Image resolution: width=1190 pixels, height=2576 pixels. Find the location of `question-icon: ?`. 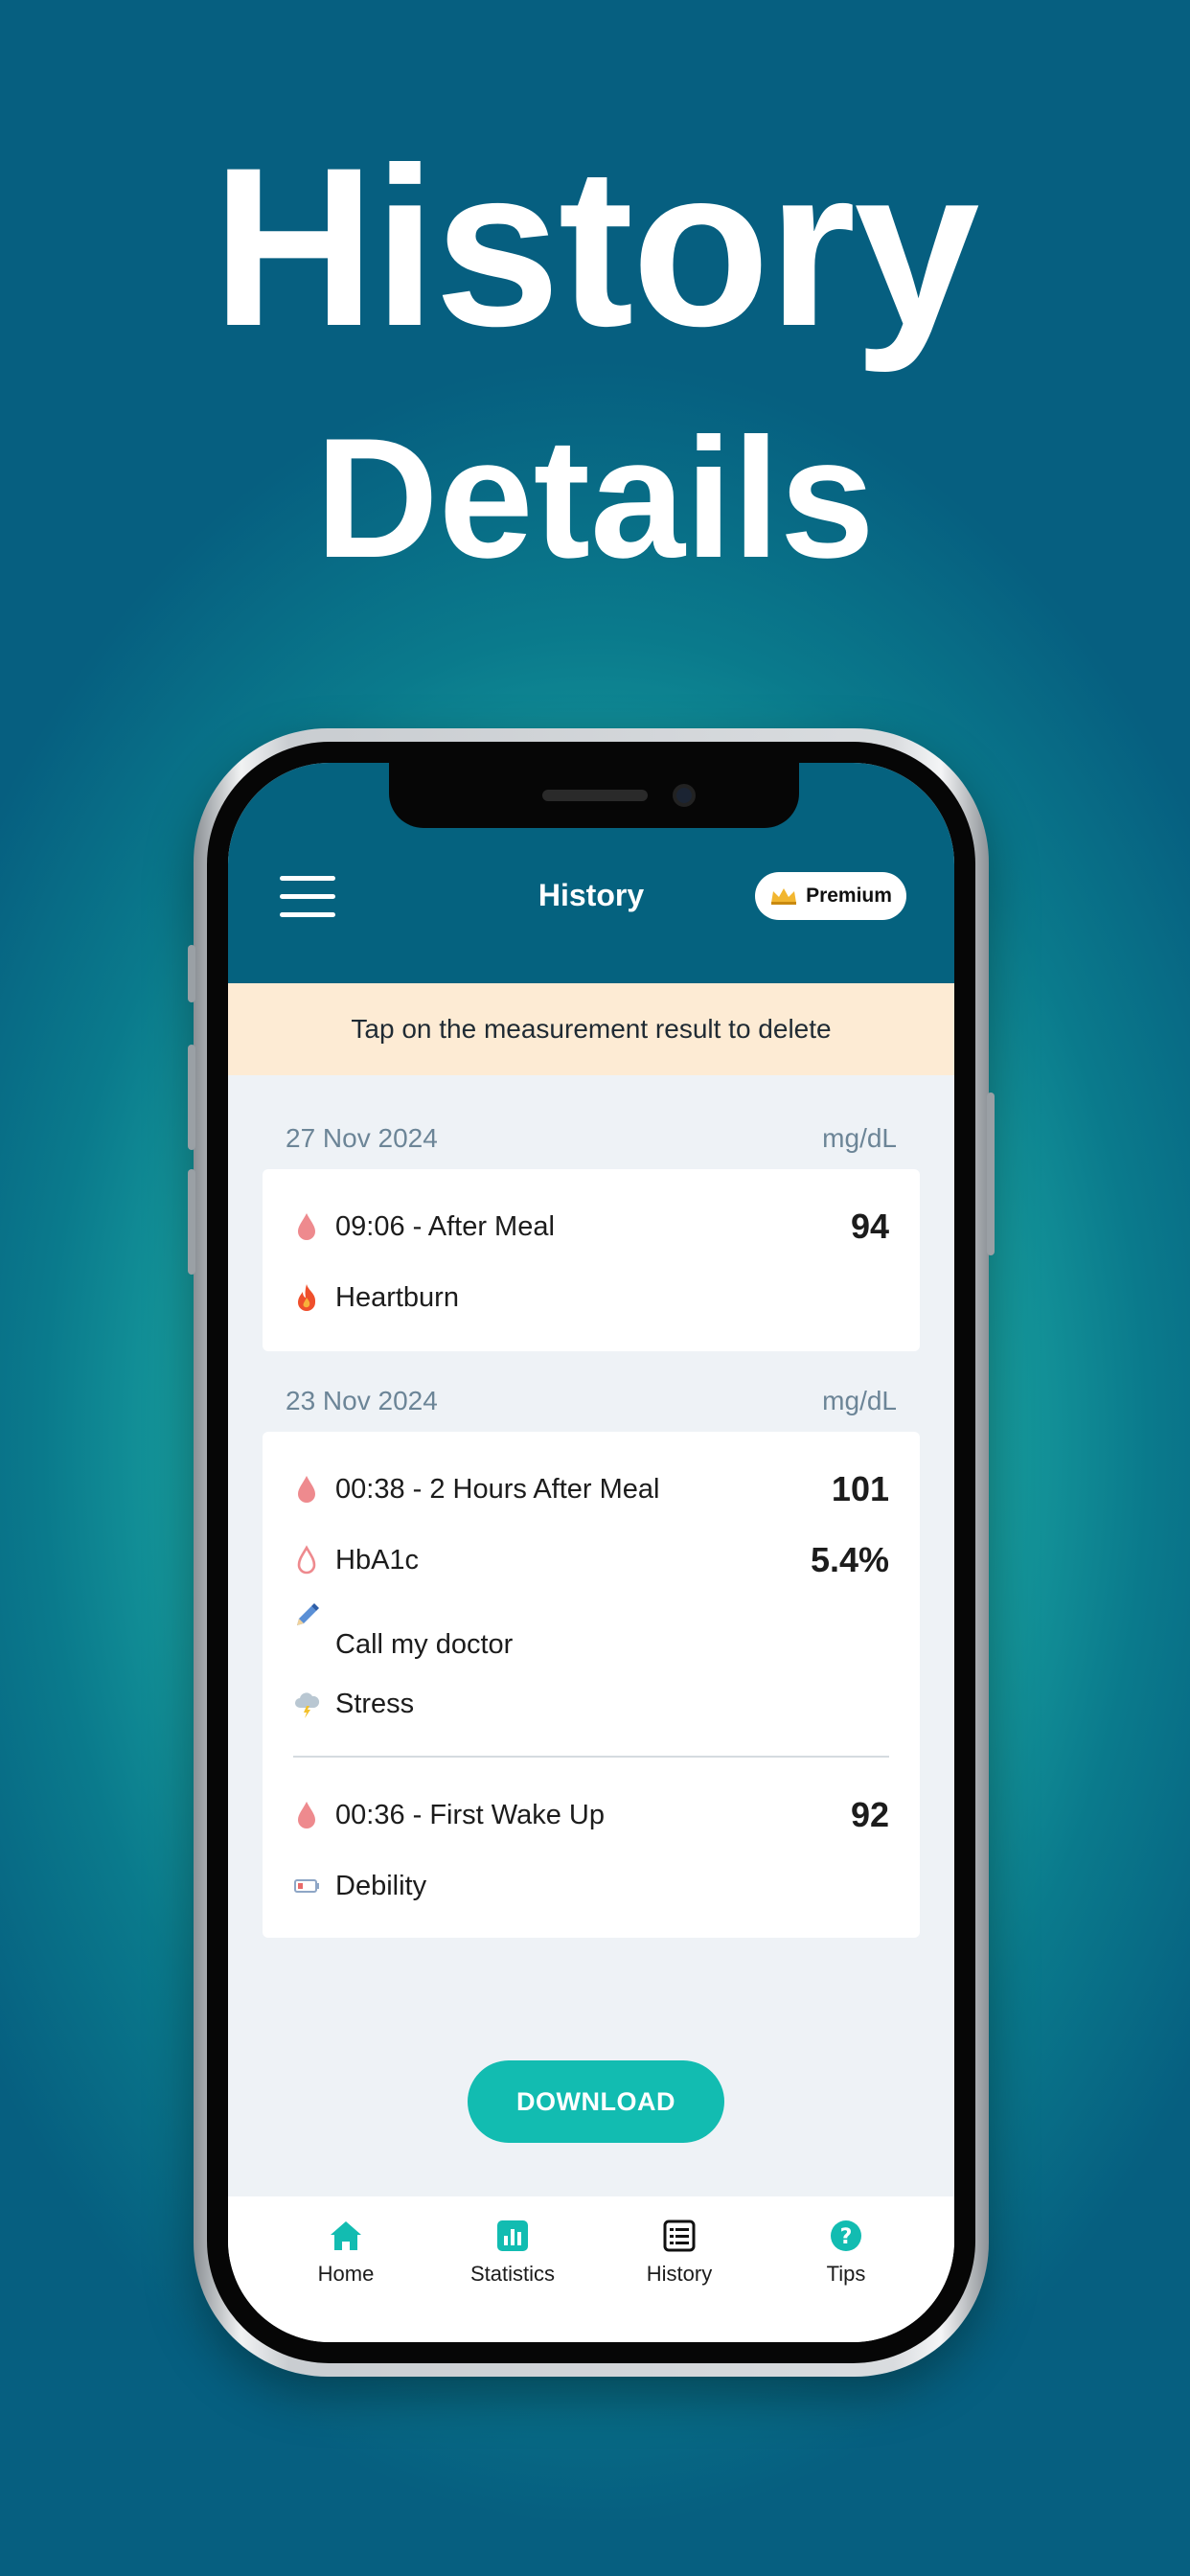

question-icon: ? is located at coordinates (846, 2235).